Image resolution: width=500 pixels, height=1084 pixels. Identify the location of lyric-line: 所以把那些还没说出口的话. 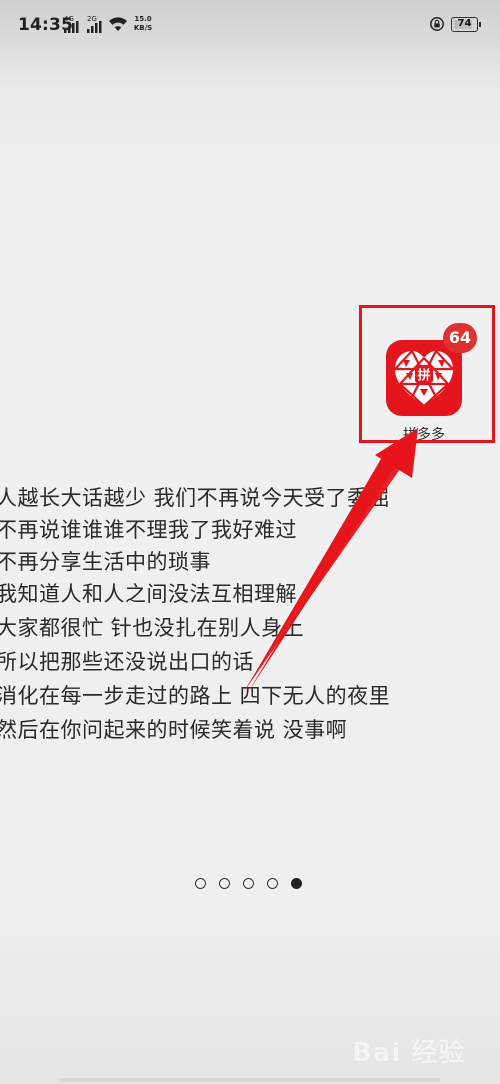
(127, 662).